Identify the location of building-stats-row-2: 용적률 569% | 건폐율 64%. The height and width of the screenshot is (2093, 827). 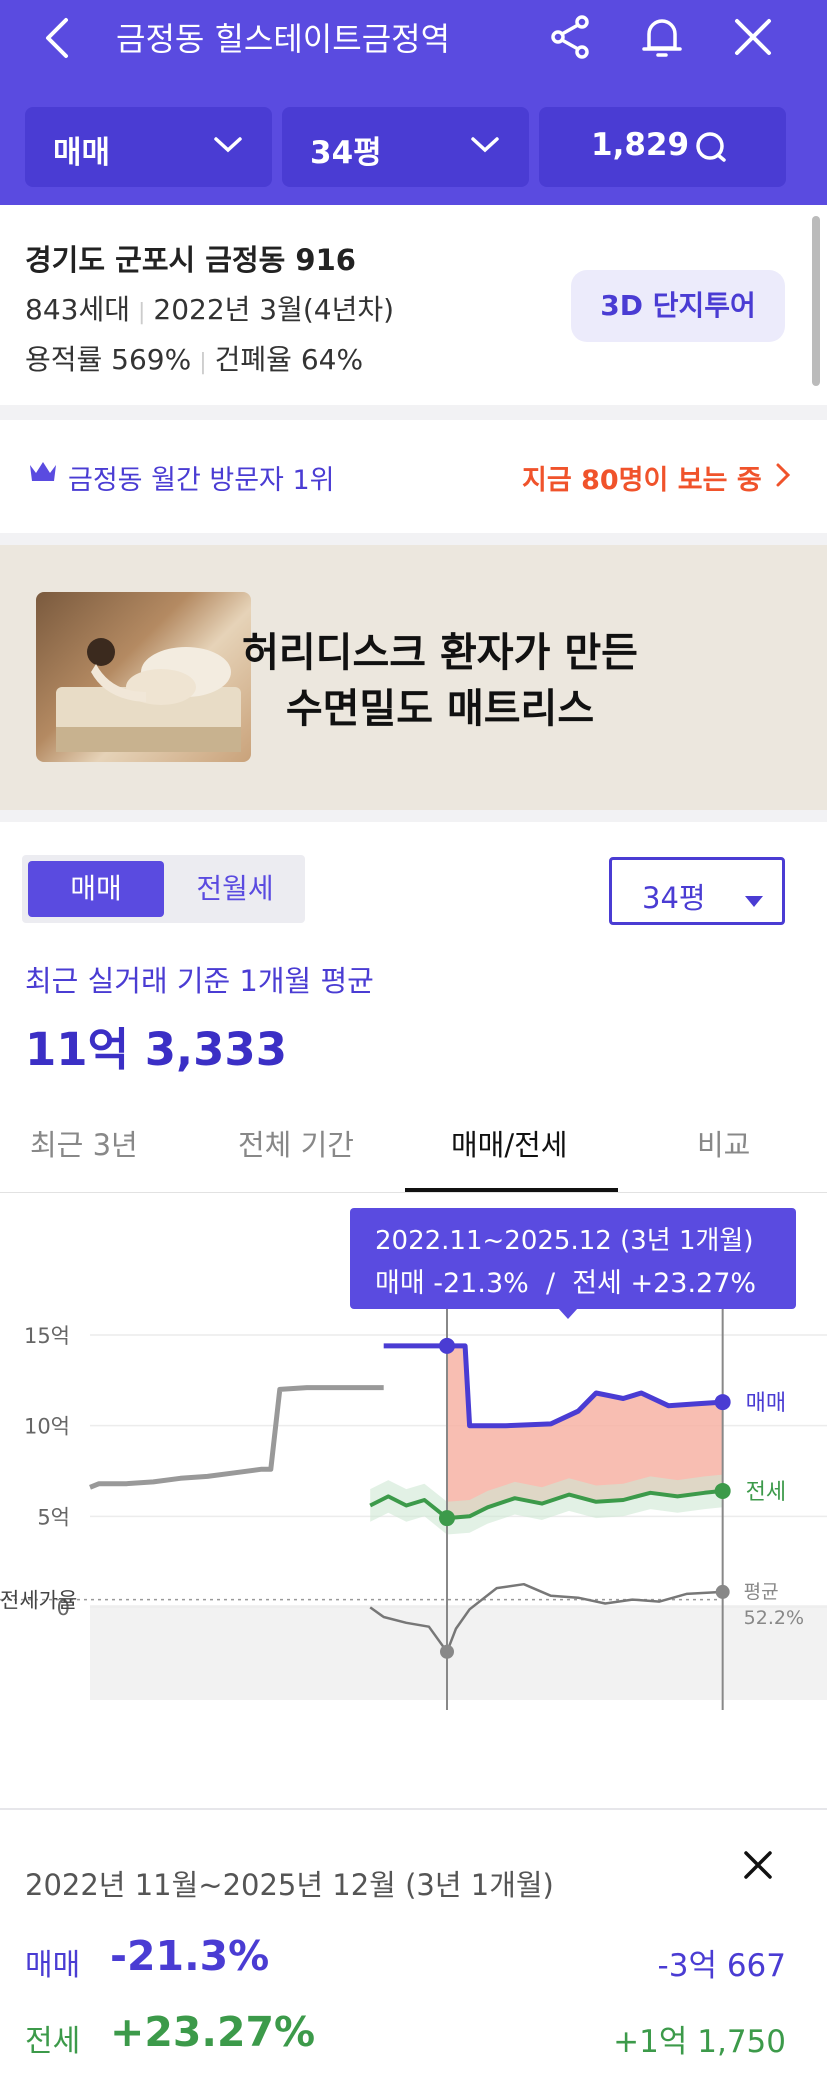
(194, 359).